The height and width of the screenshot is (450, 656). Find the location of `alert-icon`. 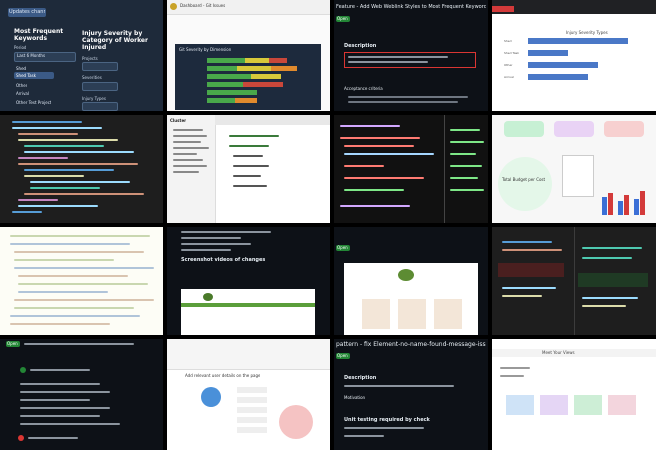

alert-icon is located at coordinates (21, 438).